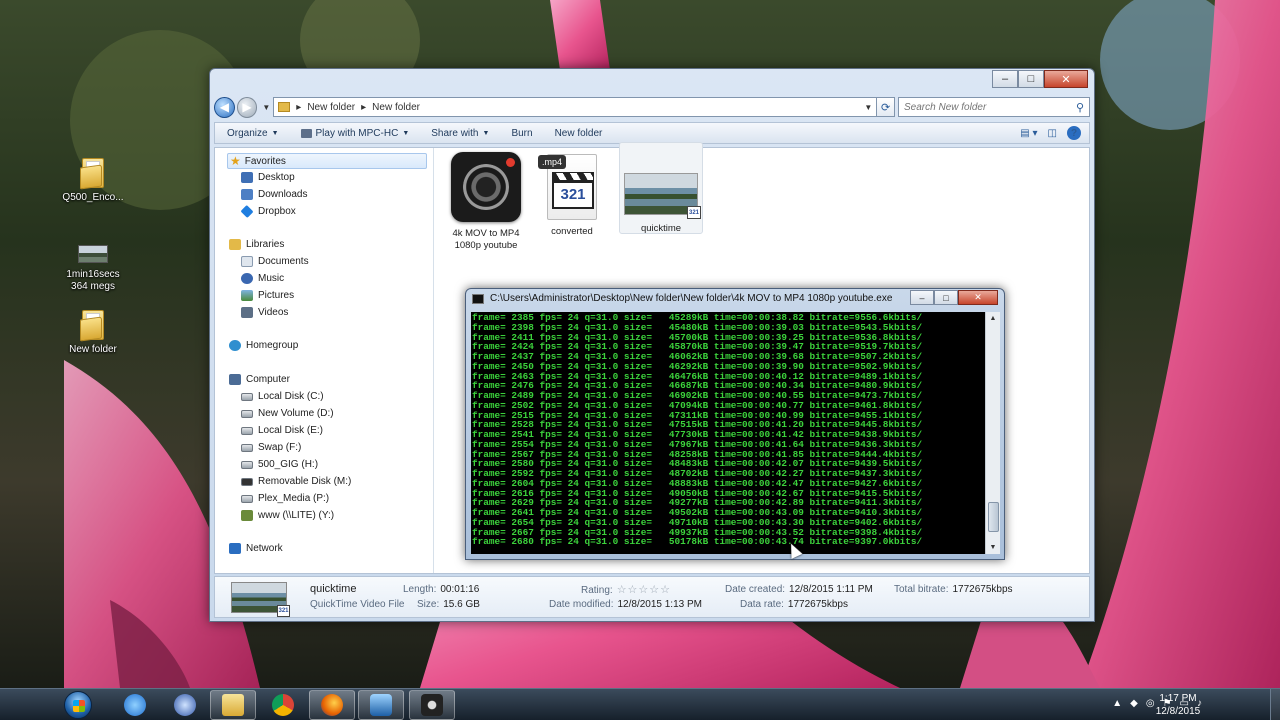  I want to click on help-icon: ?, so click(1074, 133).